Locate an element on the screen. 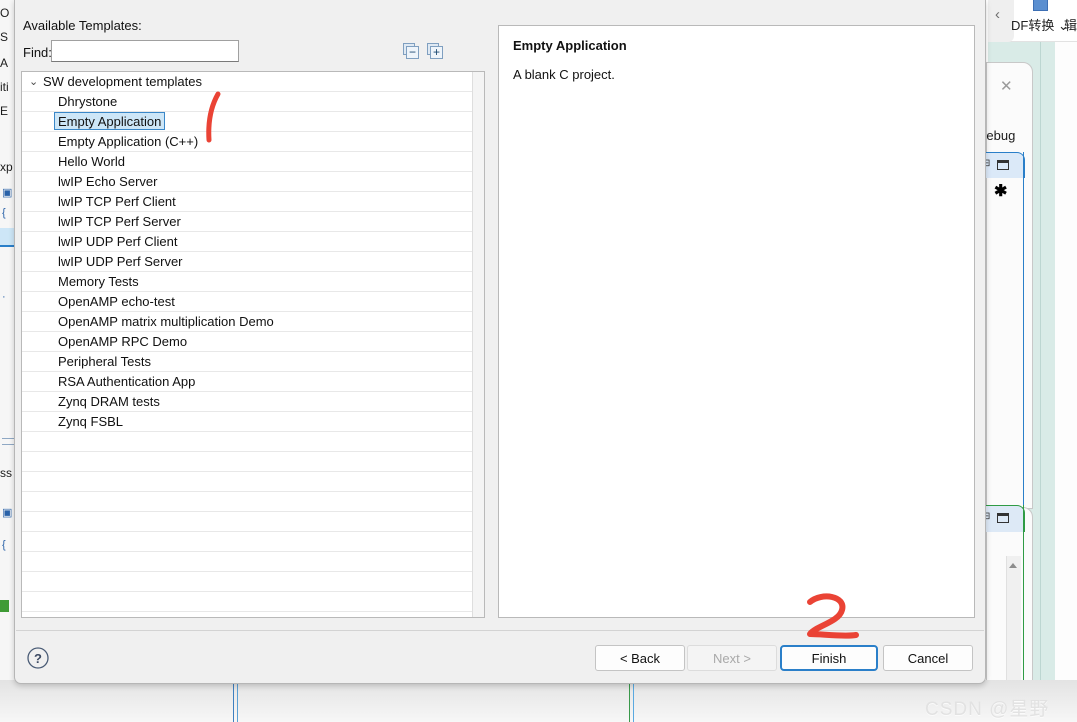 This screenshot has height=722, width=1077. tree-item: lwIP Echo Server is located at coordinates (253, 182).